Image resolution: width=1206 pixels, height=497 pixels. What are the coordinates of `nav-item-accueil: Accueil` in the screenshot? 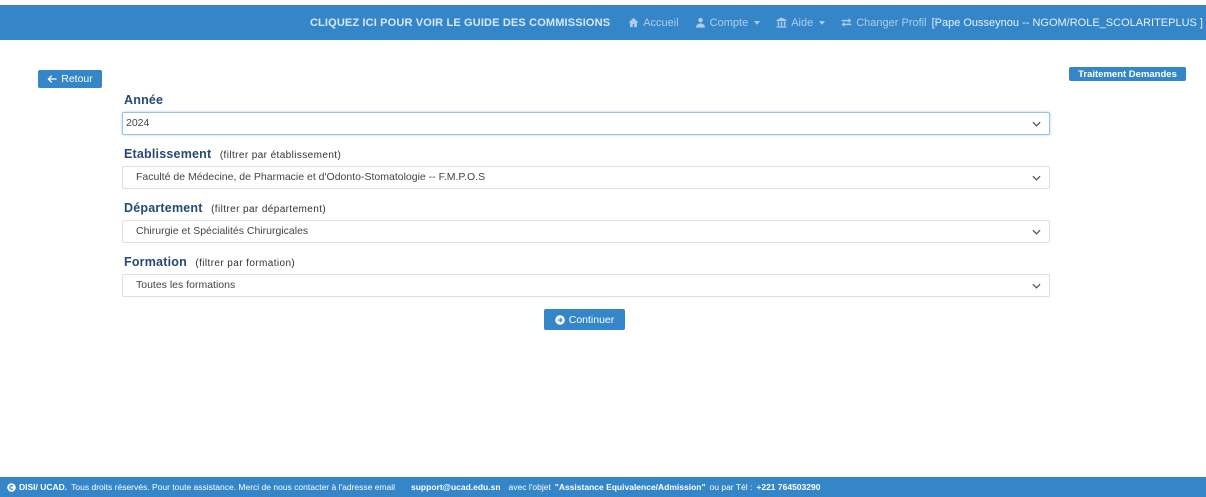 It's located at (653, 22).